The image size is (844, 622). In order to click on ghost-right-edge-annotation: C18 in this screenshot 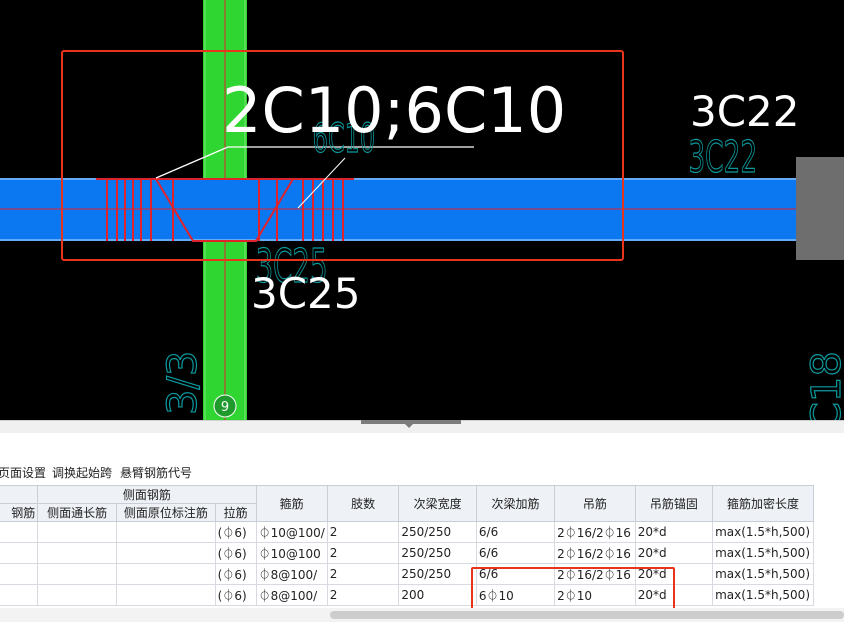, I will do `click(824, 385)`.